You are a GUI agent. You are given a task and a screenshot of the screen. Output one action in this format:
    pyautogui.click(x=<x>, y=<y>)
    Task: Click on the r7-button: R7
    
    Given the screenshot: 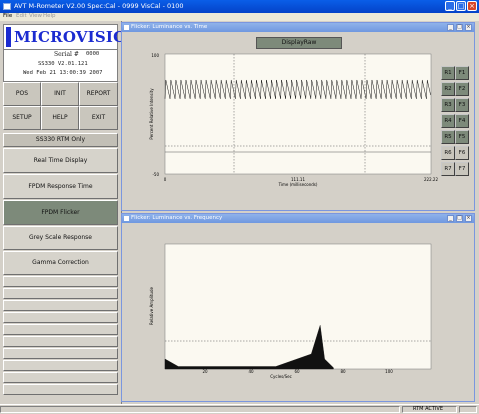 What is the action you would take?
    pyautogui.click(x=448, y=169)
    